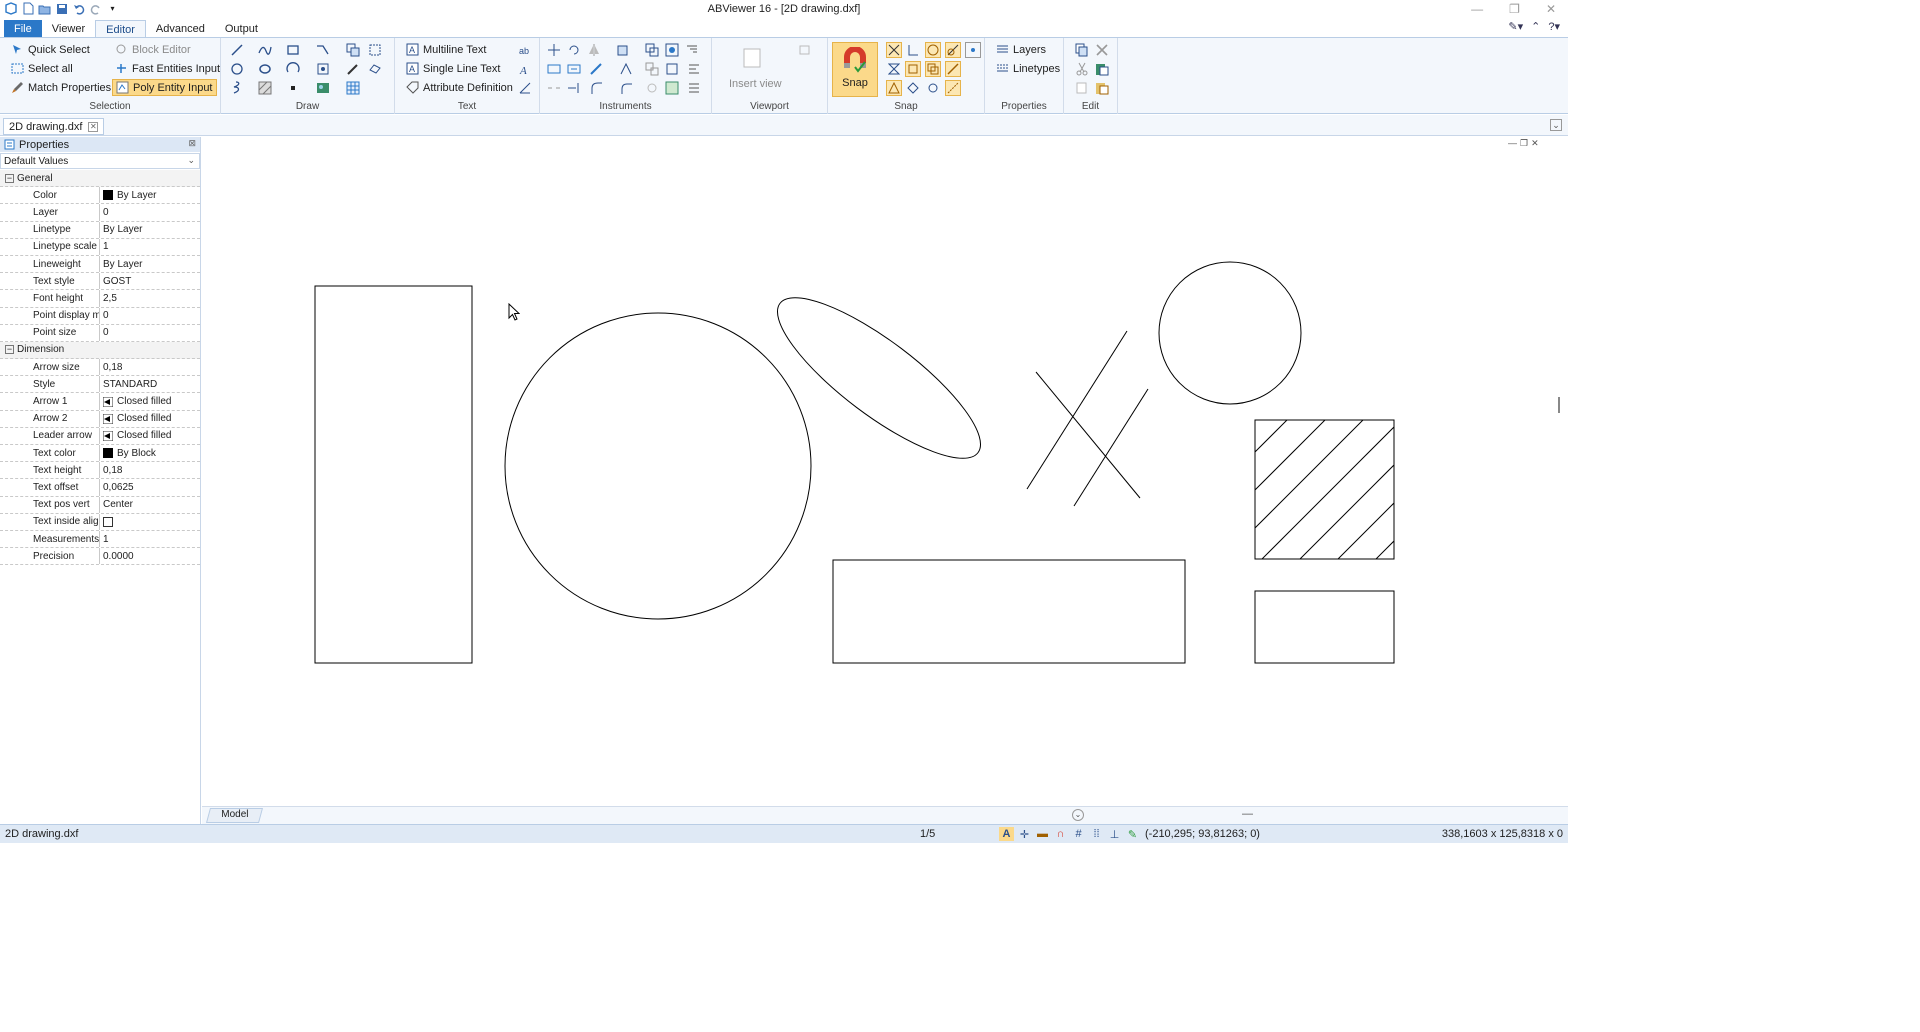  What do you see at coordinates (100, 350) in the screenshot?
I see `category-dimension: − Dimension` at bounding box center [100, 350].